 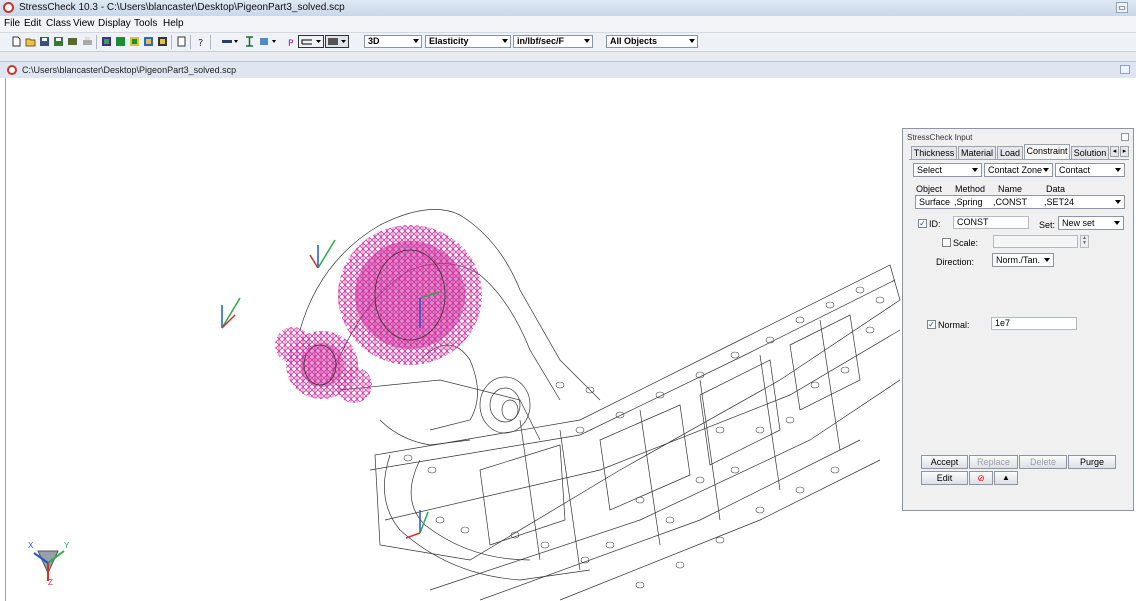 I want to click on header-data: Data, so click(x=1056, y=189).